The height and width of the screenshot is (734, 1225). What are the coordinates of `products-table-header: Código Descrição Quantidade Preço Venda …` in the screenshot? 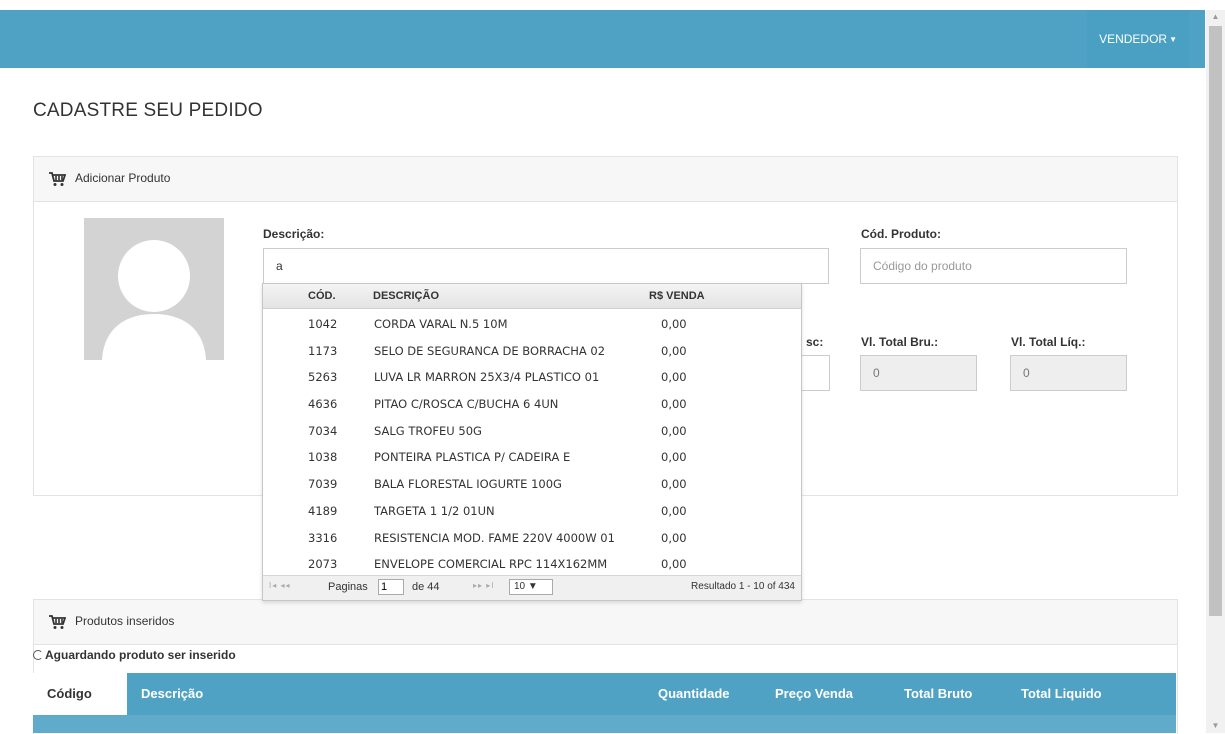 It's located at (604, 694).